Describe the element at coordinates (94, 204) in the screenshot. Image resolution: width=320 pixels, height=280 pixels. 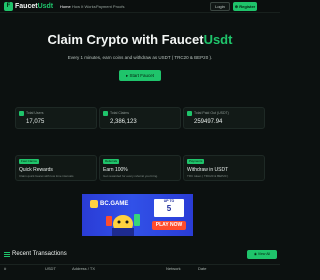
I see `ad-logo-icon` at that location.